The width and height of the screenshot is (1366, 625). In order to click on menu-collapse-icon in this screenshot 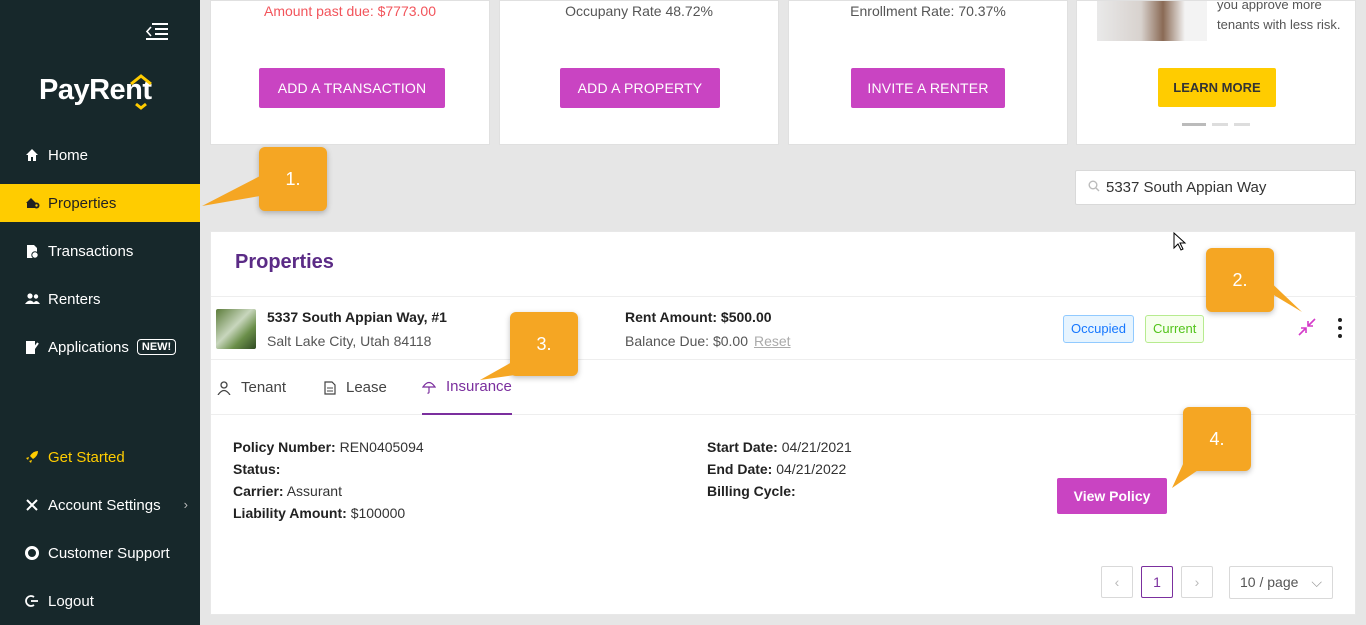, I will do `click(157, 32)`.